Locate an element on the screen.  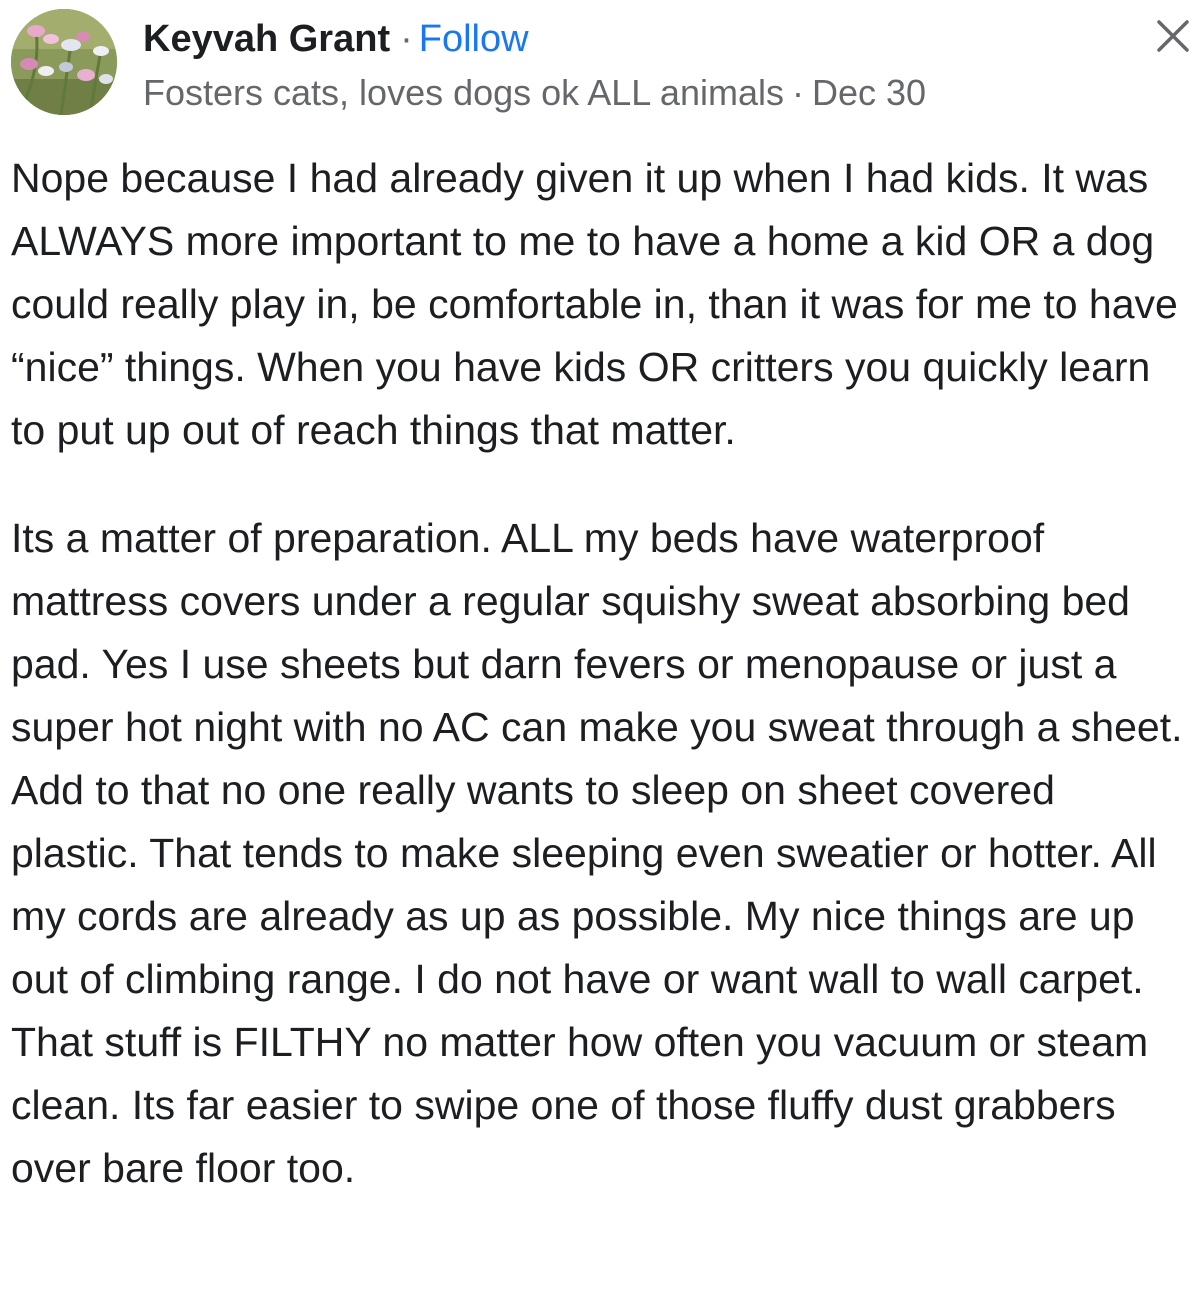
author-bio: Fosters cats, loves dogs ok ALL animals is located at coordinates (463, 92).